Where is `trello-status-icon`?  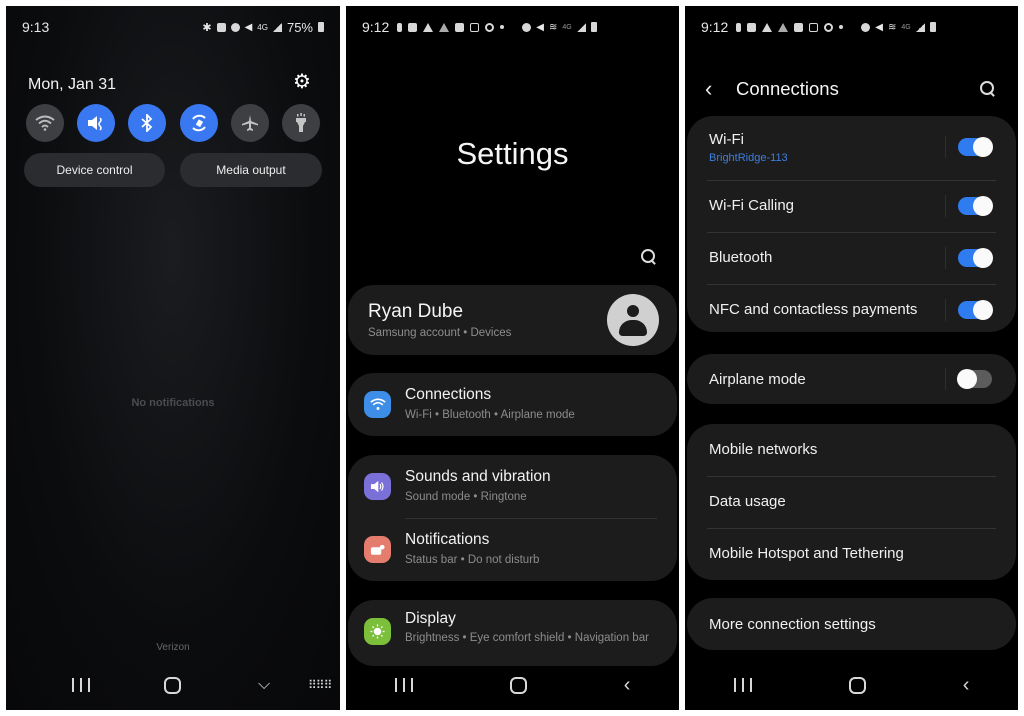
trello-status-icon is located at coordinates (752, 27).